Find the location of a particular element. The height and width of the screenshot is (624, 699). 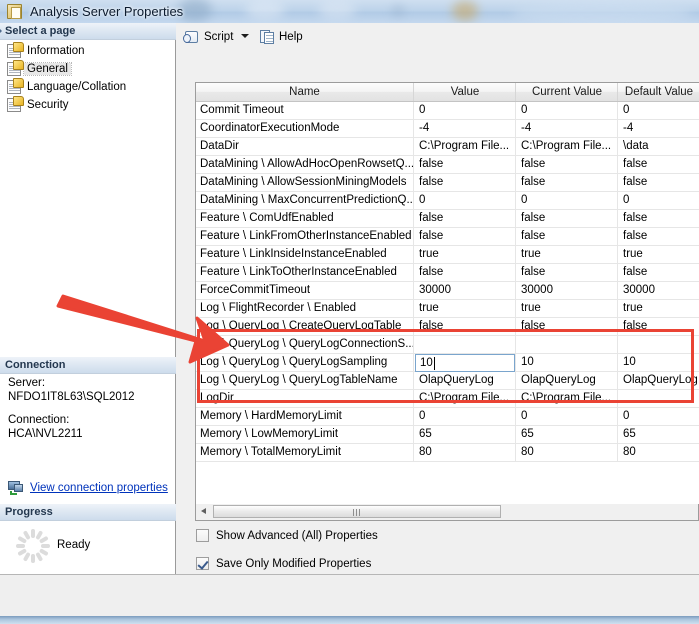

cell-current-value: 80 is located at coordinates (567, 452).